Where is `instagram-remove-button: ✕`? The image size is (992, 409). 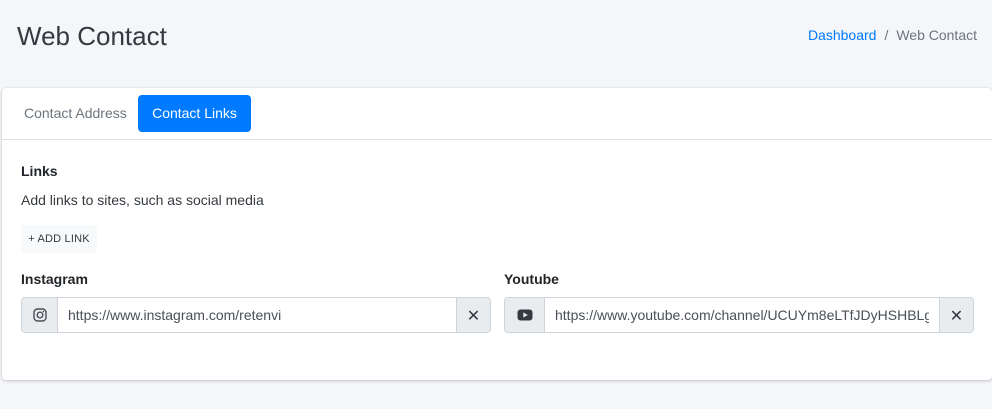 instagram-remove-button: ✕ is located at coordinates (473, 315).